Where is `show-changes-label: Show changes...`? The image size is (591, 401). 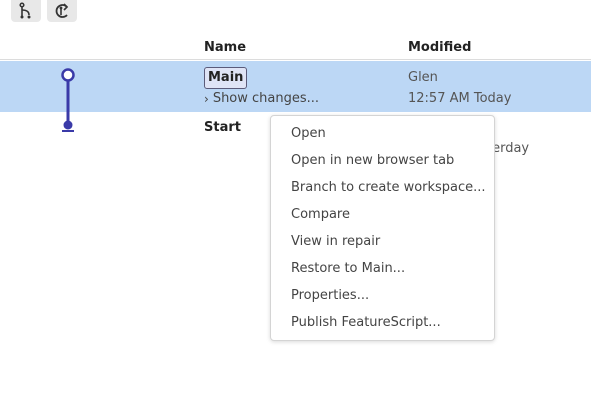 show-changes-label: Show changes... is located at coordinates (266, 98).